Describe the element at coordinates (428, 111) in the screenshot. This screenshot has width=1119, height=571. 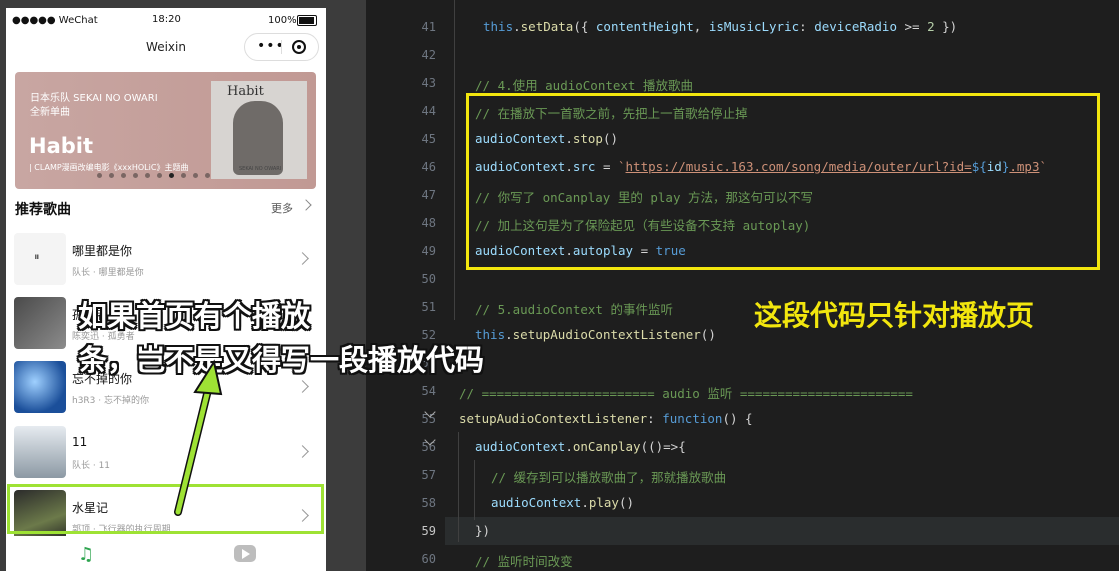
I see `line-number: 44` at that location.